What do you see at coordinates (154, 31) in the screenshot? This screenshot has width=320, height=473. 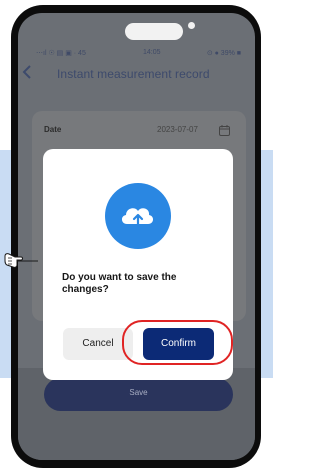 I see `camera-notch` at bounding box center [154, 31].